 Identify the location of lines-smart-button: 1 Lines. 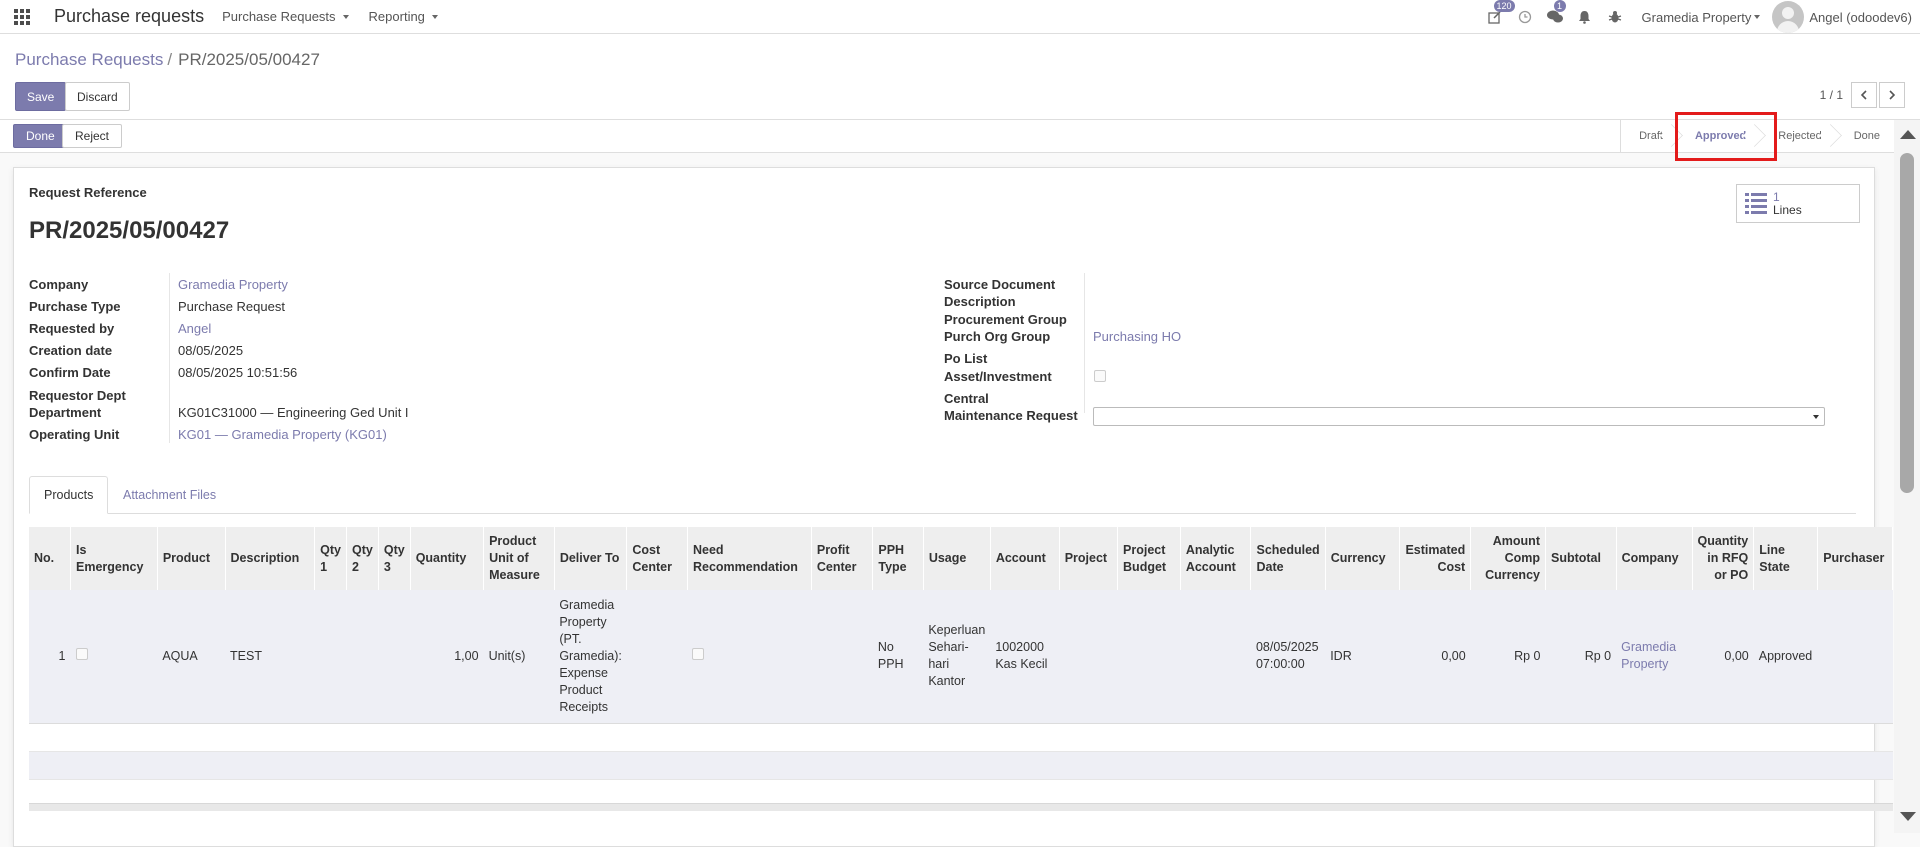
(1798, 203).